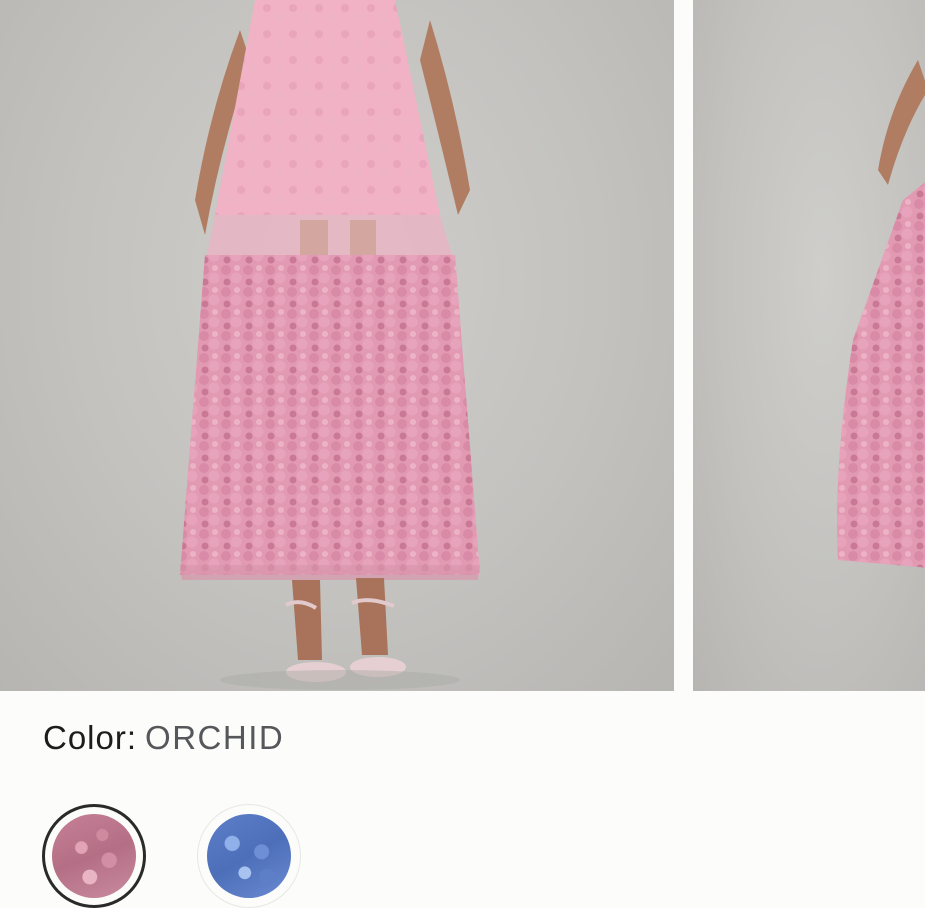  What do you see at coordinates (90, 737) in the screenshot?
I see `color-label-key: Color:` at bounding box center [90, 737].